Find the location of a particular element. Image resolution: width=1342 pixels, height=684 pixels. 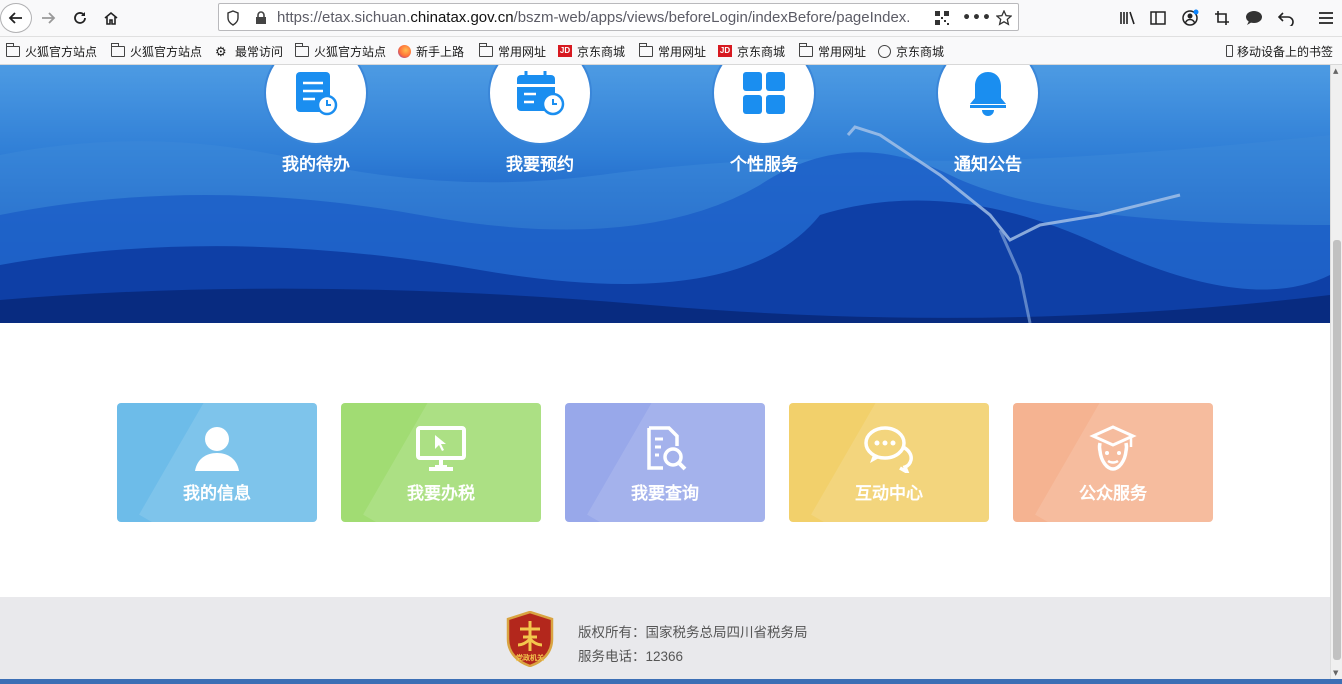

graduate-icon is located at coordinates (1113, 449).